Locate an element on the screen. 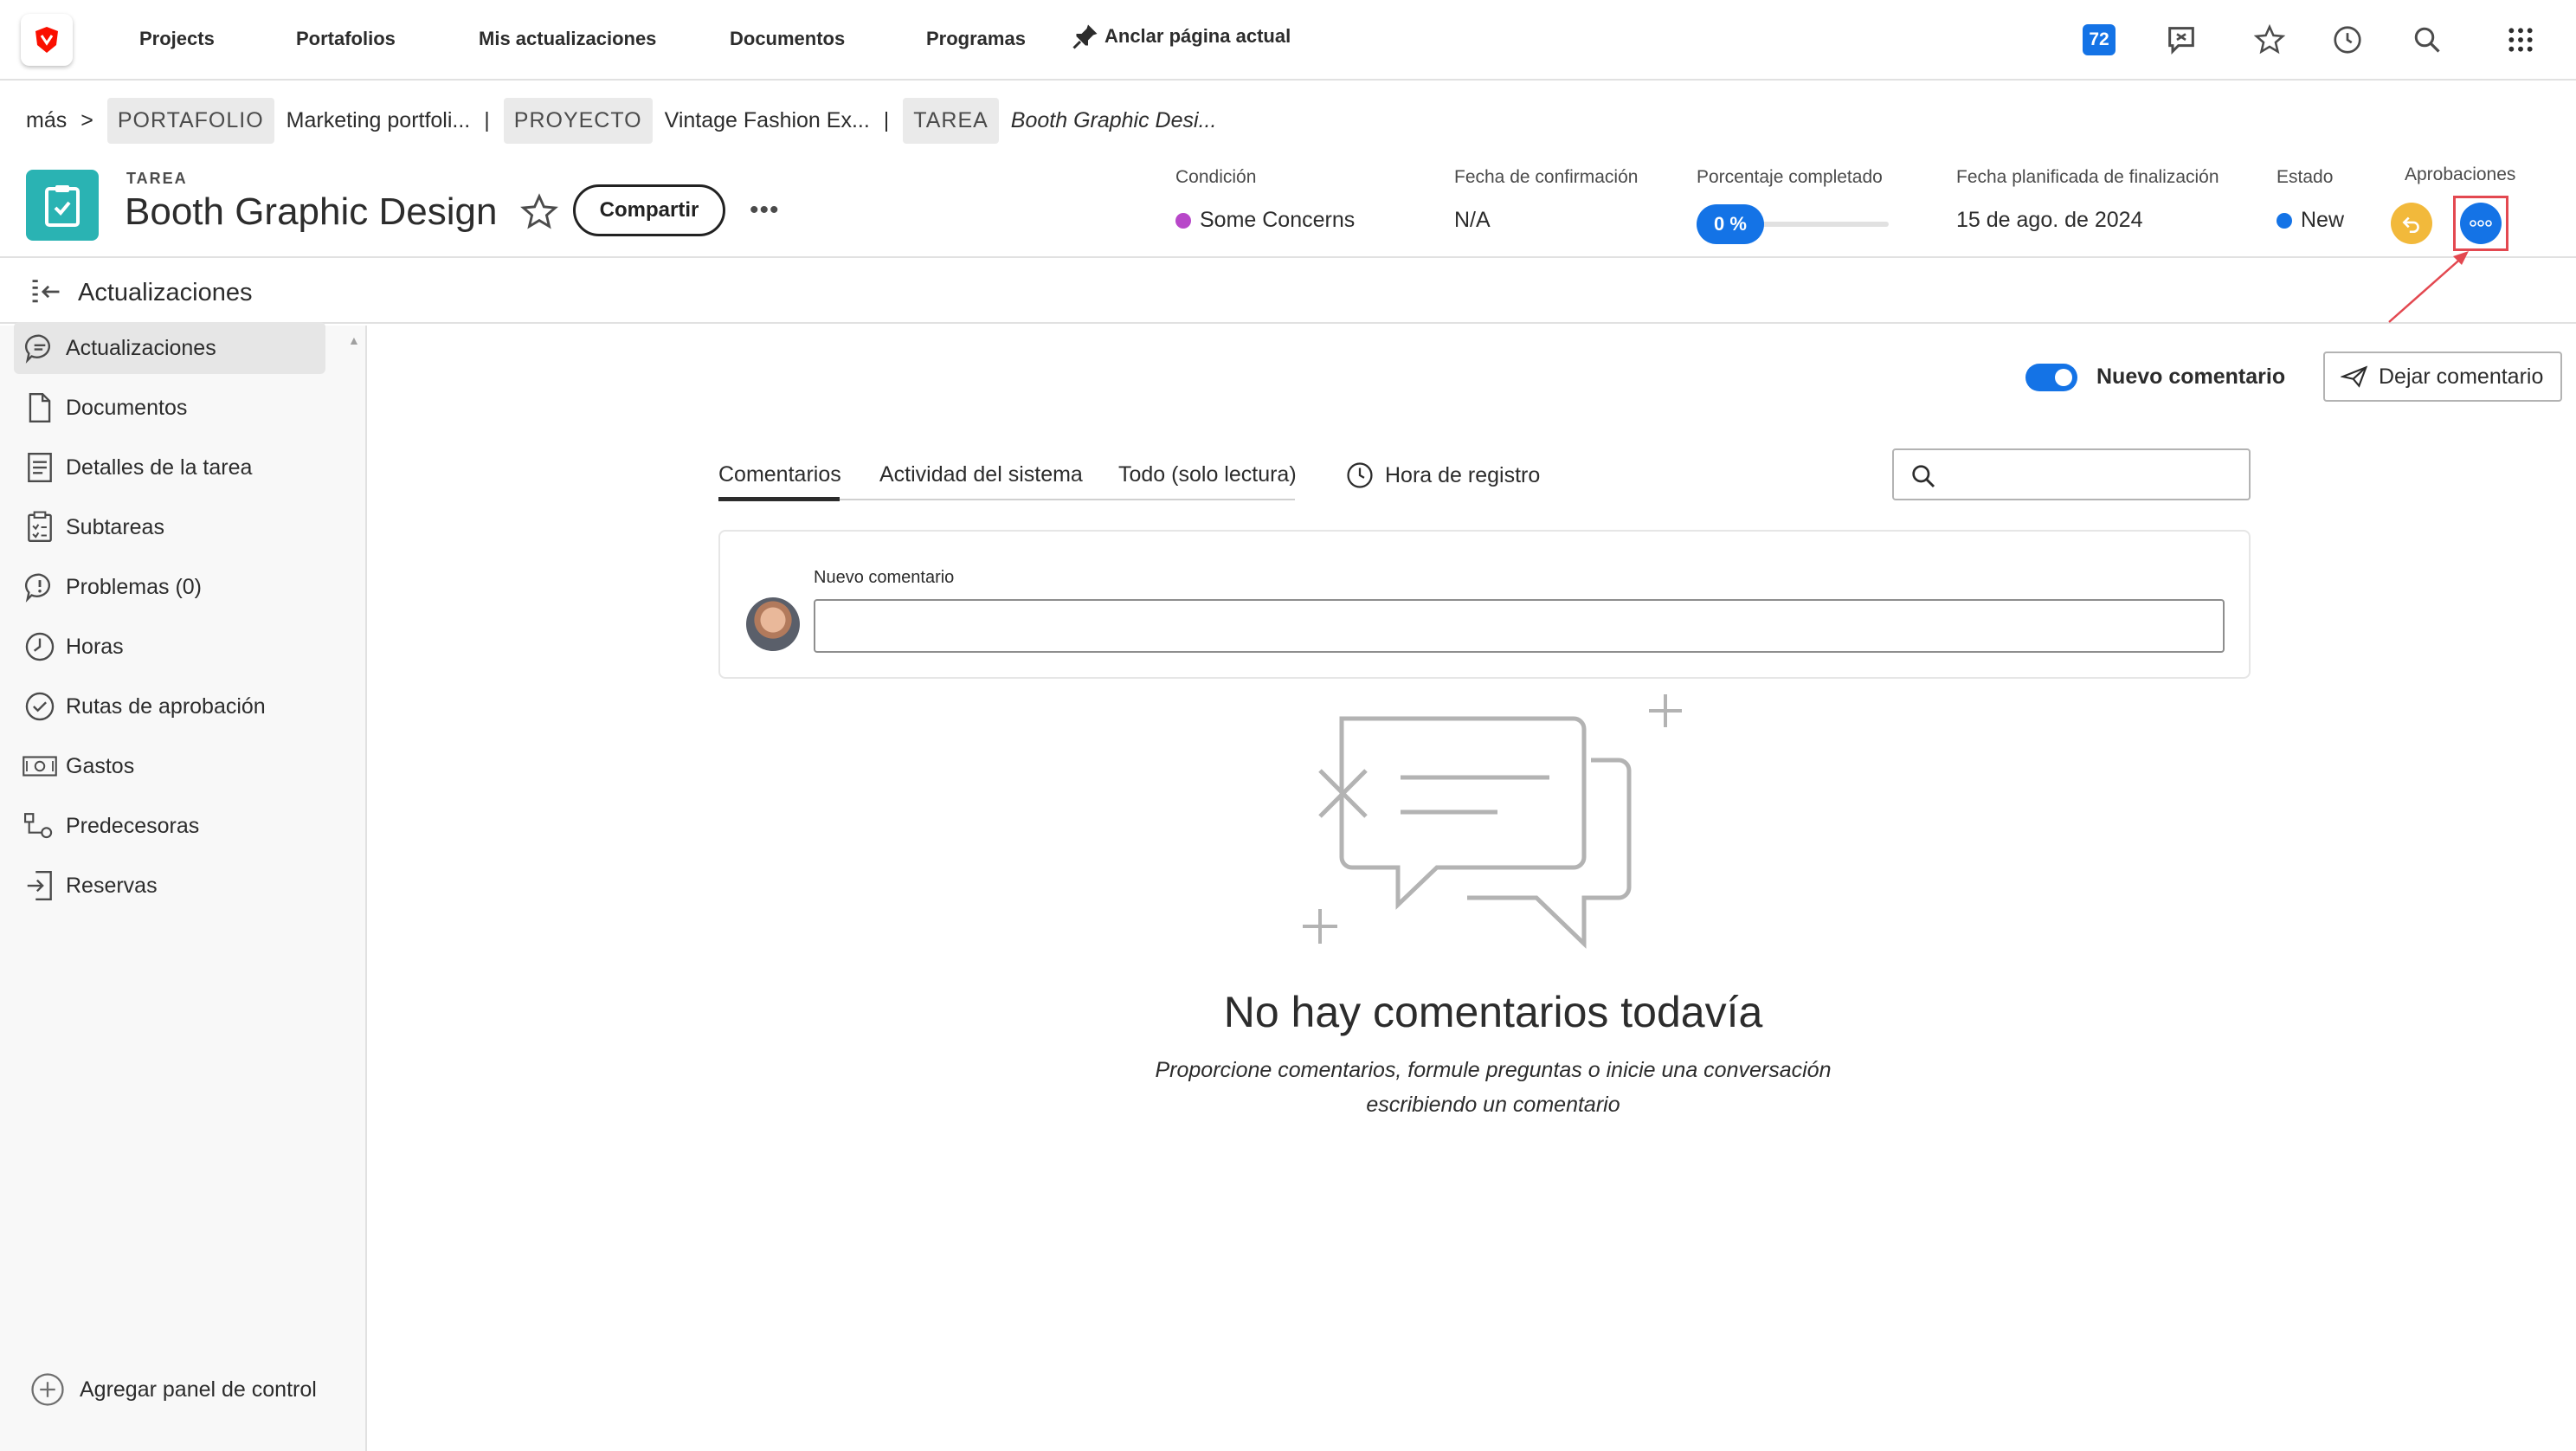 This screenshot has width=2576, height=1451. comments-search-input is located at coordinates (2071, 474).